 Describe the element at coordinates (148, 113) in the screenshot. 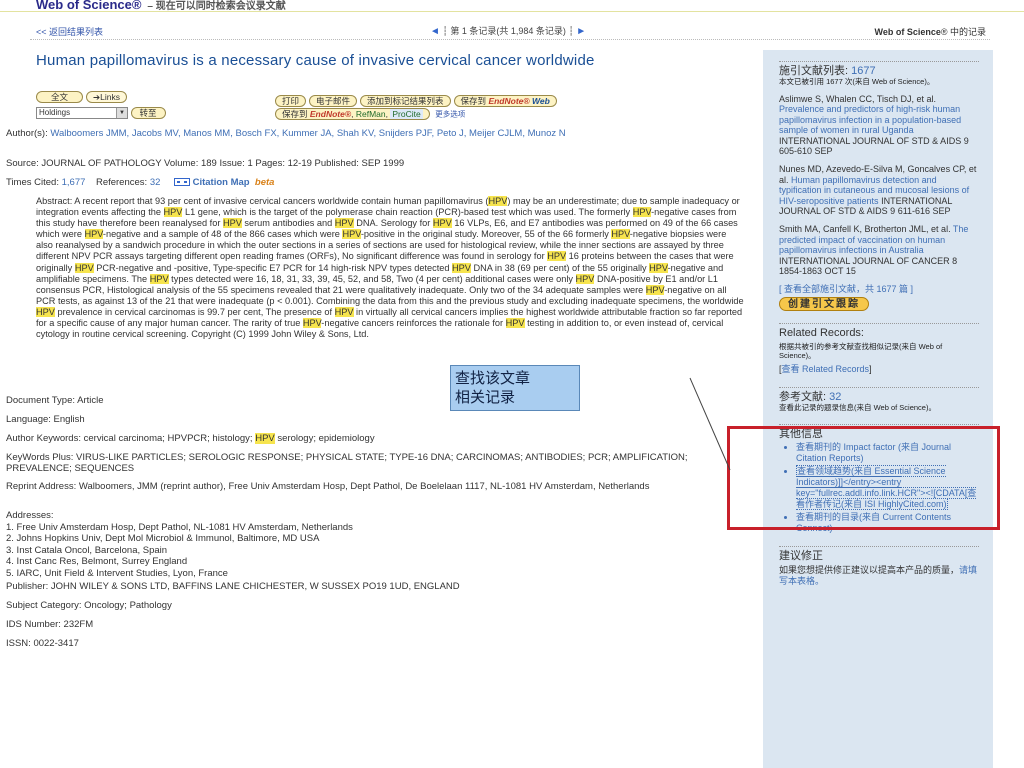

I see `goto-button: 转至` at that location.